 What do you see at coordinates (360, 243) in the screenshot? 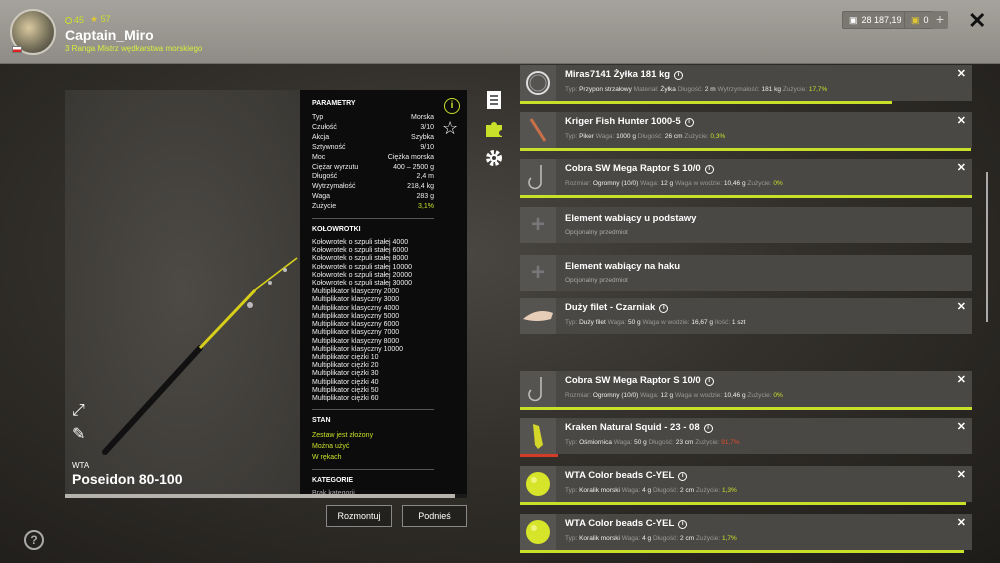
I see `compatible-reel: Kołowrotek o szpuli stałej 4000` at bounding box center [360, 243].